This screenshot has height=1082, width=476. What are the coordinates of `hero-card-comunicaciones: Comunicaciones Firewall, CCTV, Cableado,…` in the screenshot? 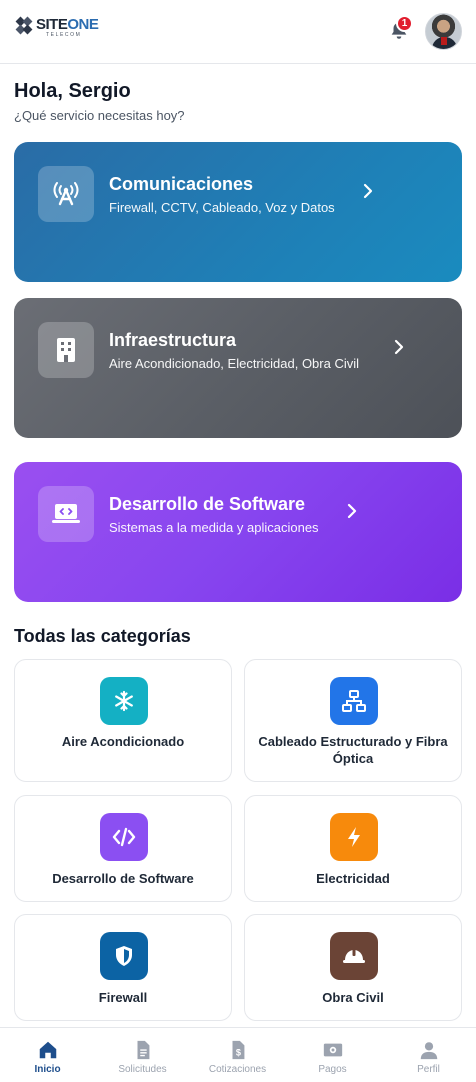 It's located at (238, 212).